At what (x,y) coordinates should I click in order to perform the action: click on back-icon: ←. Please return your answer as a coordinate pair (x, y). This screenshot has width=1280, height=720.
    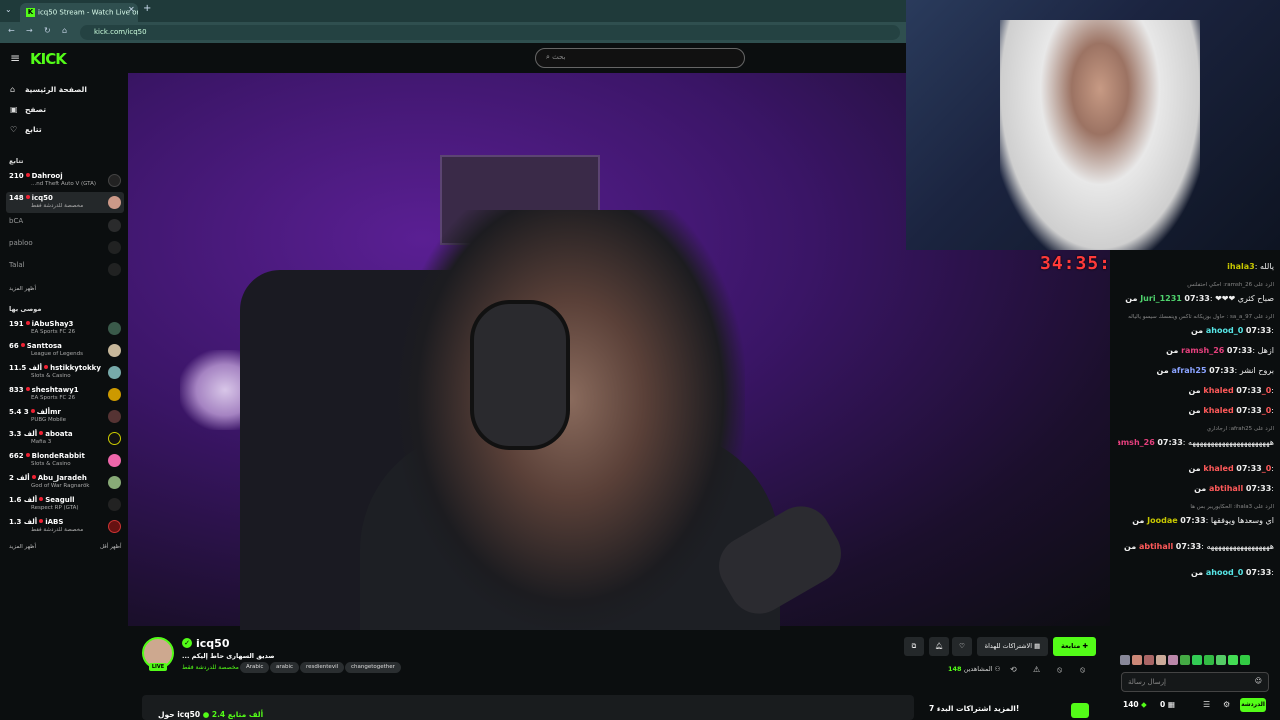
    Looking at the image, I should click on (11, 30).